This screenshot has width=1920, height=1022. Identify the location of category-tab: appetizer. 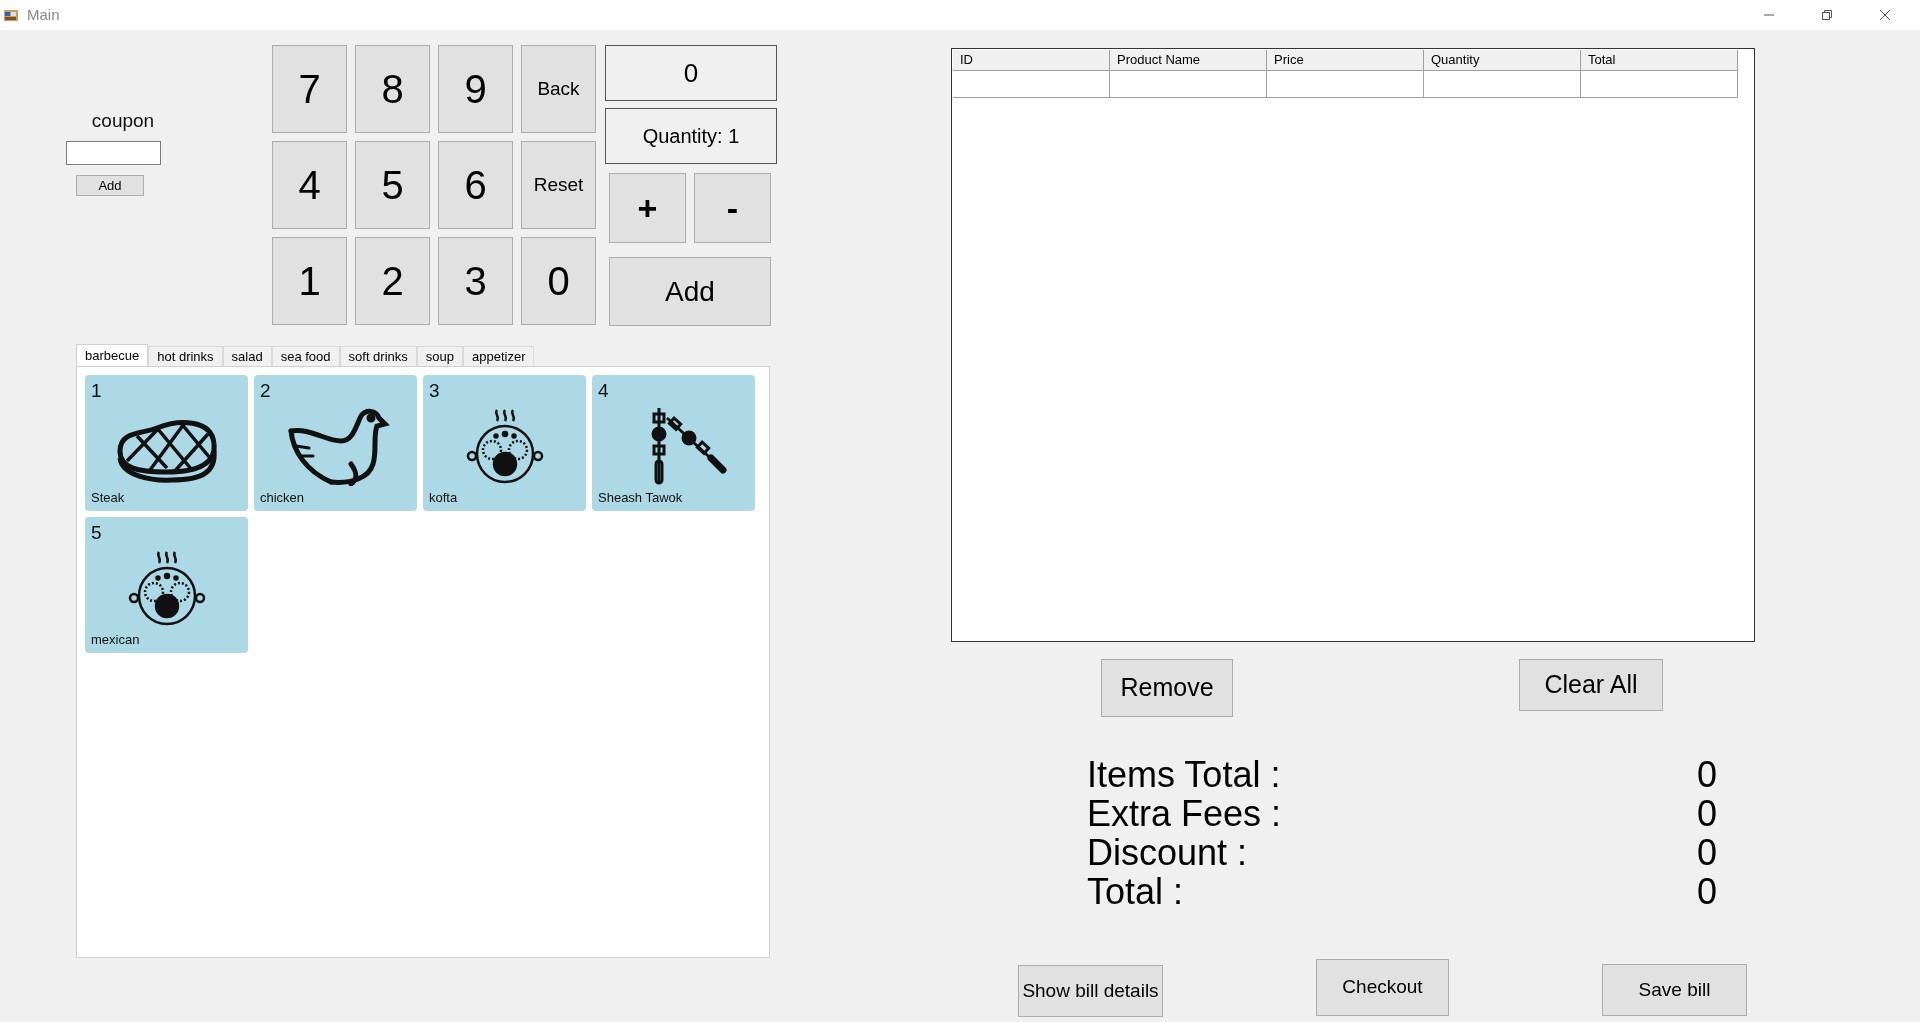
(499, 356).